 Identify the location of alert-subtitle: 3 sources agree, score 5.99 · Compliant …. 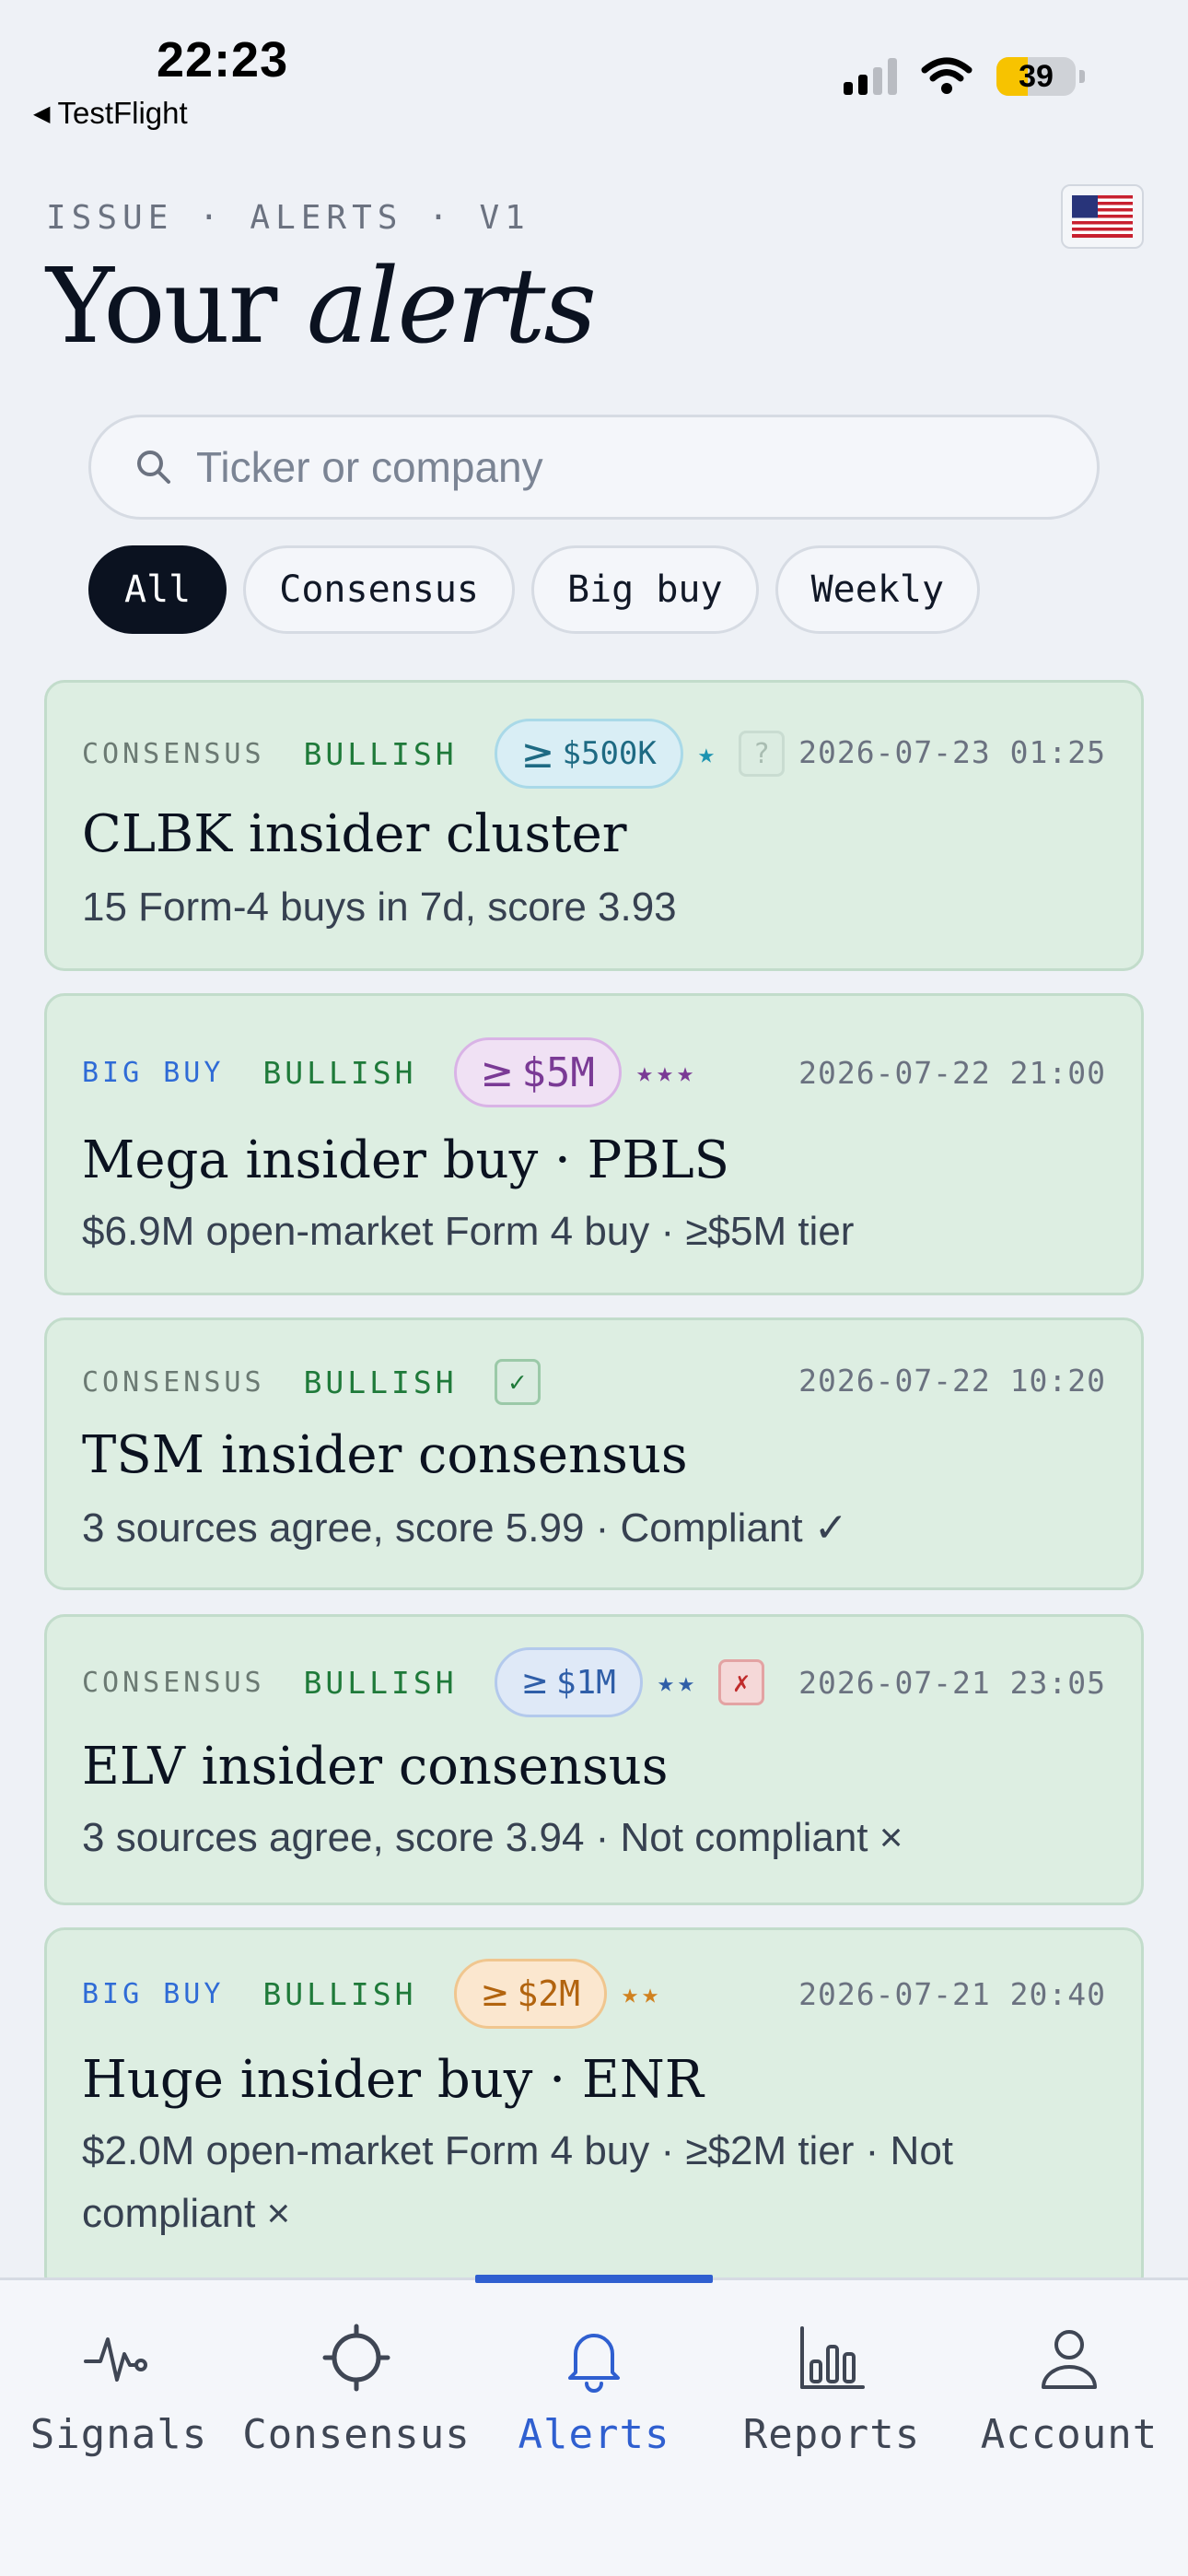
(465, 1528).